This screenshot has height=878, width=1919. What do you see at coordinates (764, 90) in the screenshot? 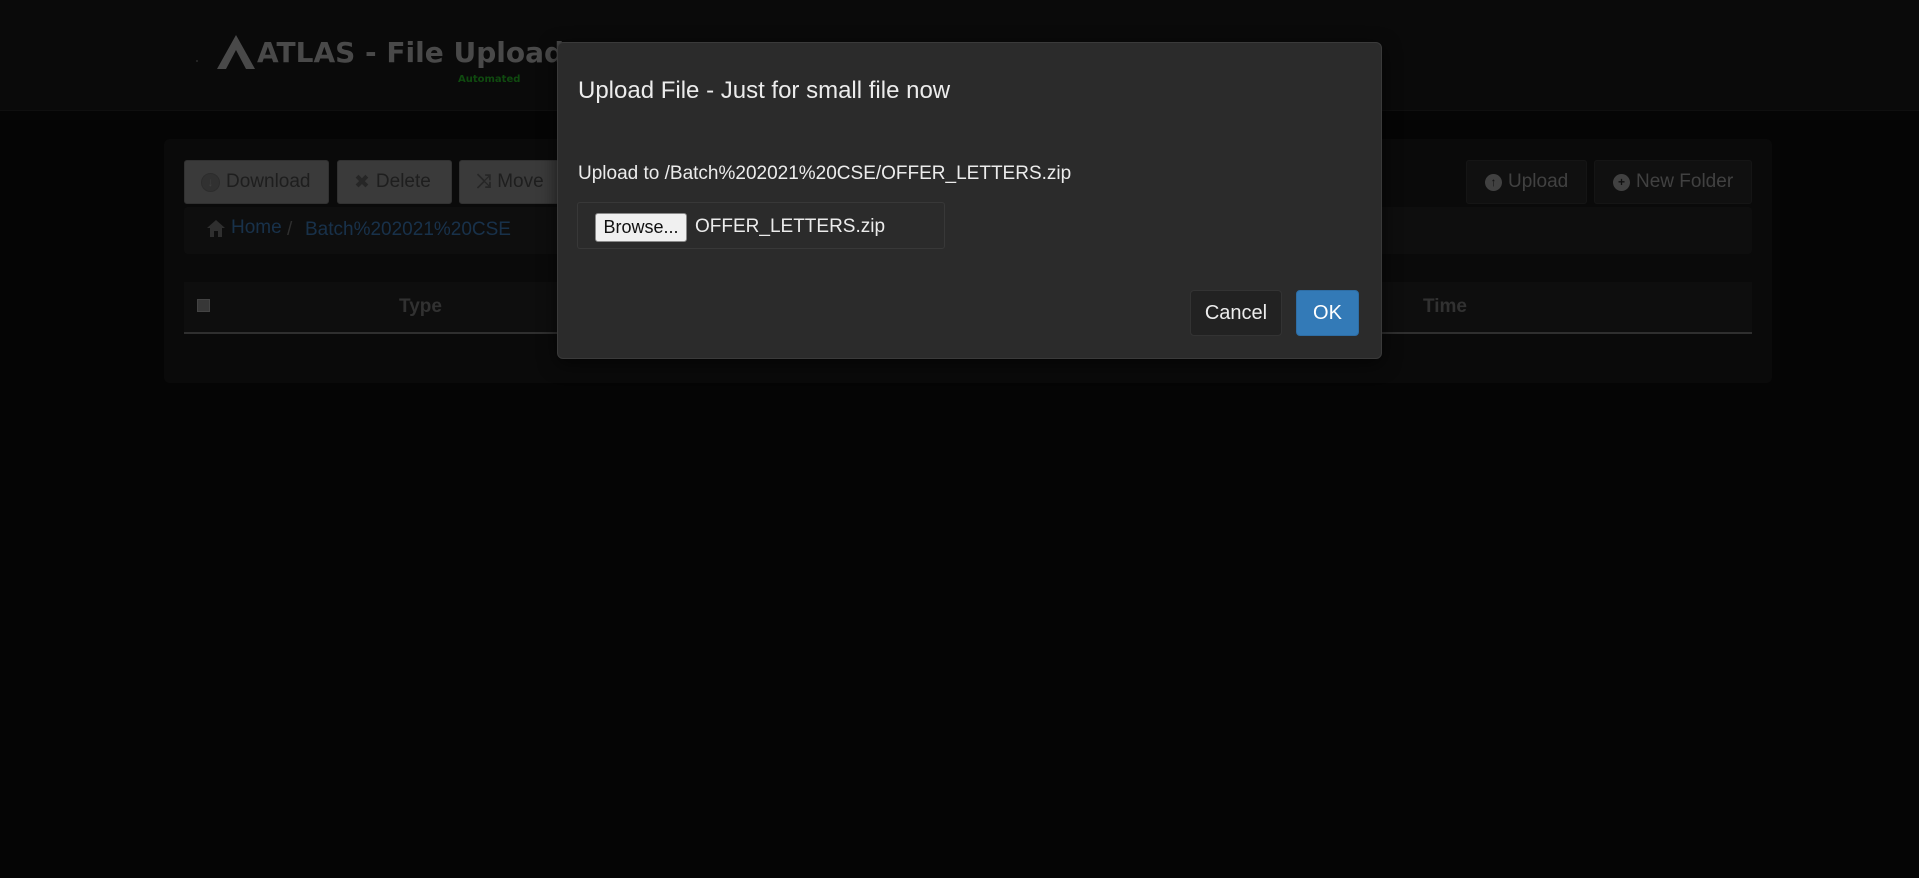
I see `dialog-title: Upload File - Just for small file now` at bounding box center [764, 90].